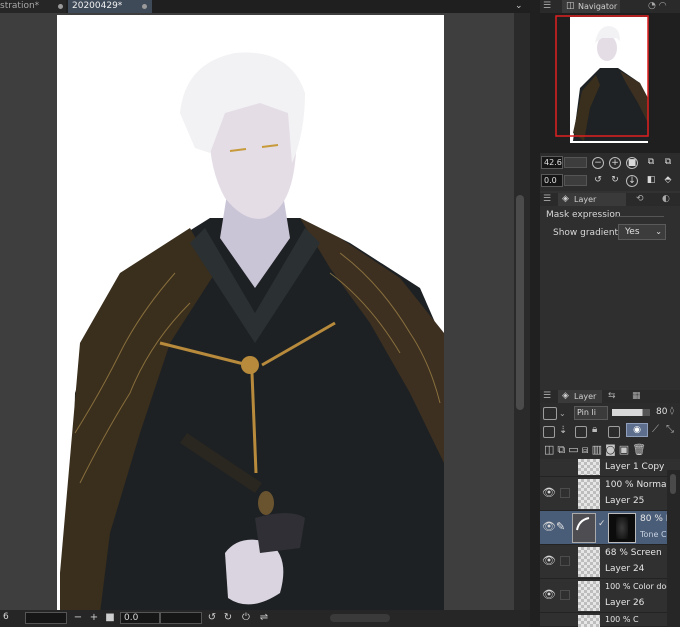 This screenshot has width=680, height=627. What do you see at coordinates (520, 302) in the screenshot?
I see `vertical-scroll-thumb` at bounding box center [520, 302].